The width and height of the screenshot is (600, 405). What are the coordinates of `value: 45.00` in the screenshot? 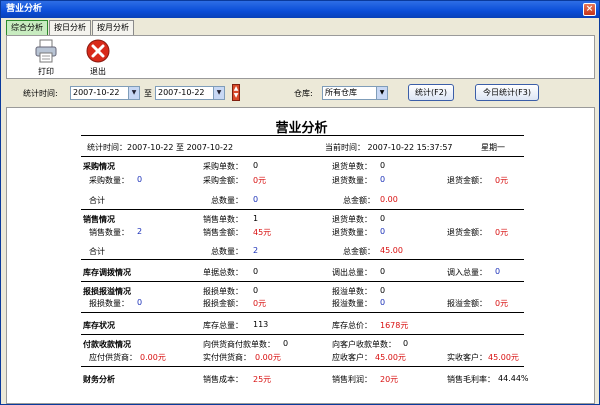 It's located at (391, 250).